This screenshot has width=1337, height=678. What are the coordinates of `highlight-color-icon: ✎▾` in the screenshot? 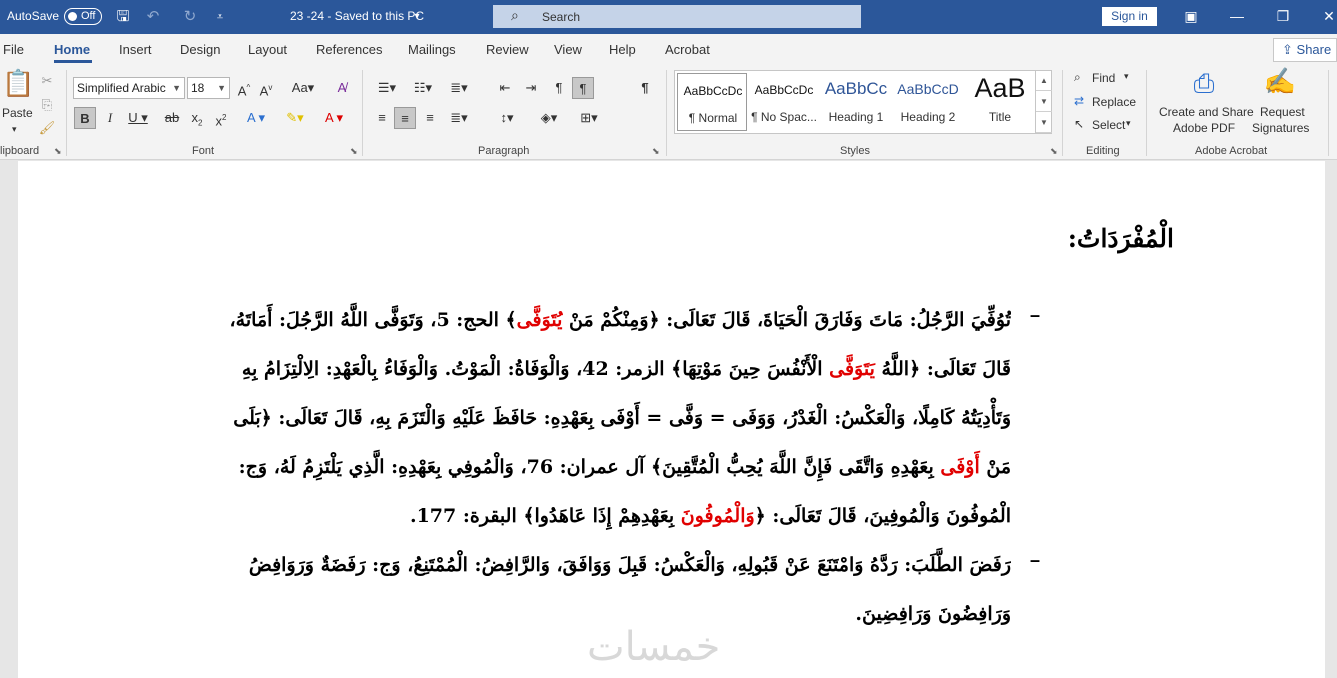 It's located at (295, 118).